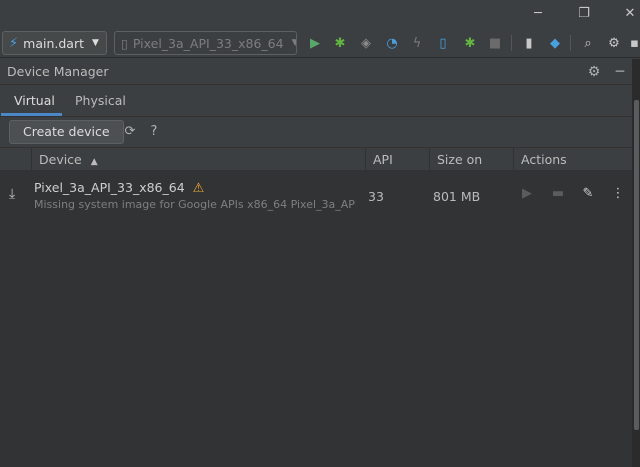 The width and height of the screenshot is (640, 467). I want to click on create-device-button: Create device, so click(66, 132).